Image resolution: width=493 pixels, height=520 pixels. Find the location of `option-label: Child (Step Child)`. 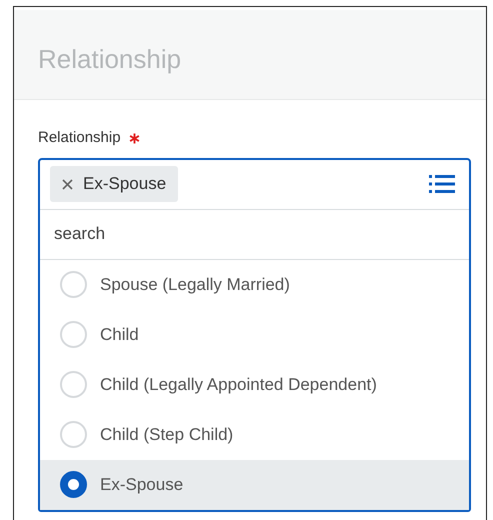

option-label: Child (Step Child) is located at coordinates (167, 435).